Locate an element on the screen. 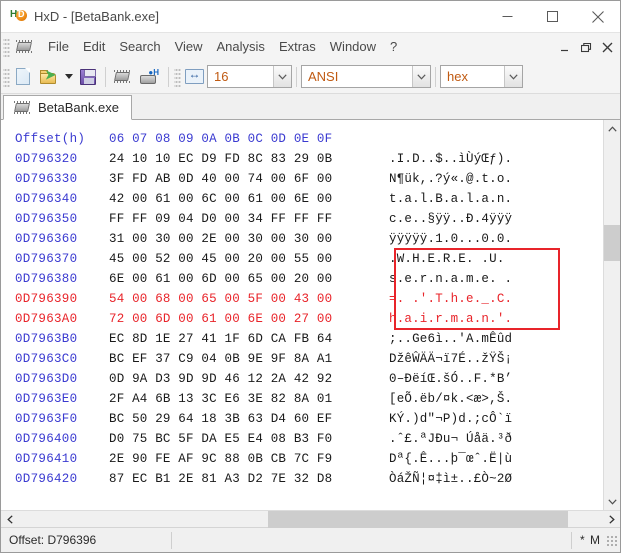  maximize-button is located at coordinates (552, 16).